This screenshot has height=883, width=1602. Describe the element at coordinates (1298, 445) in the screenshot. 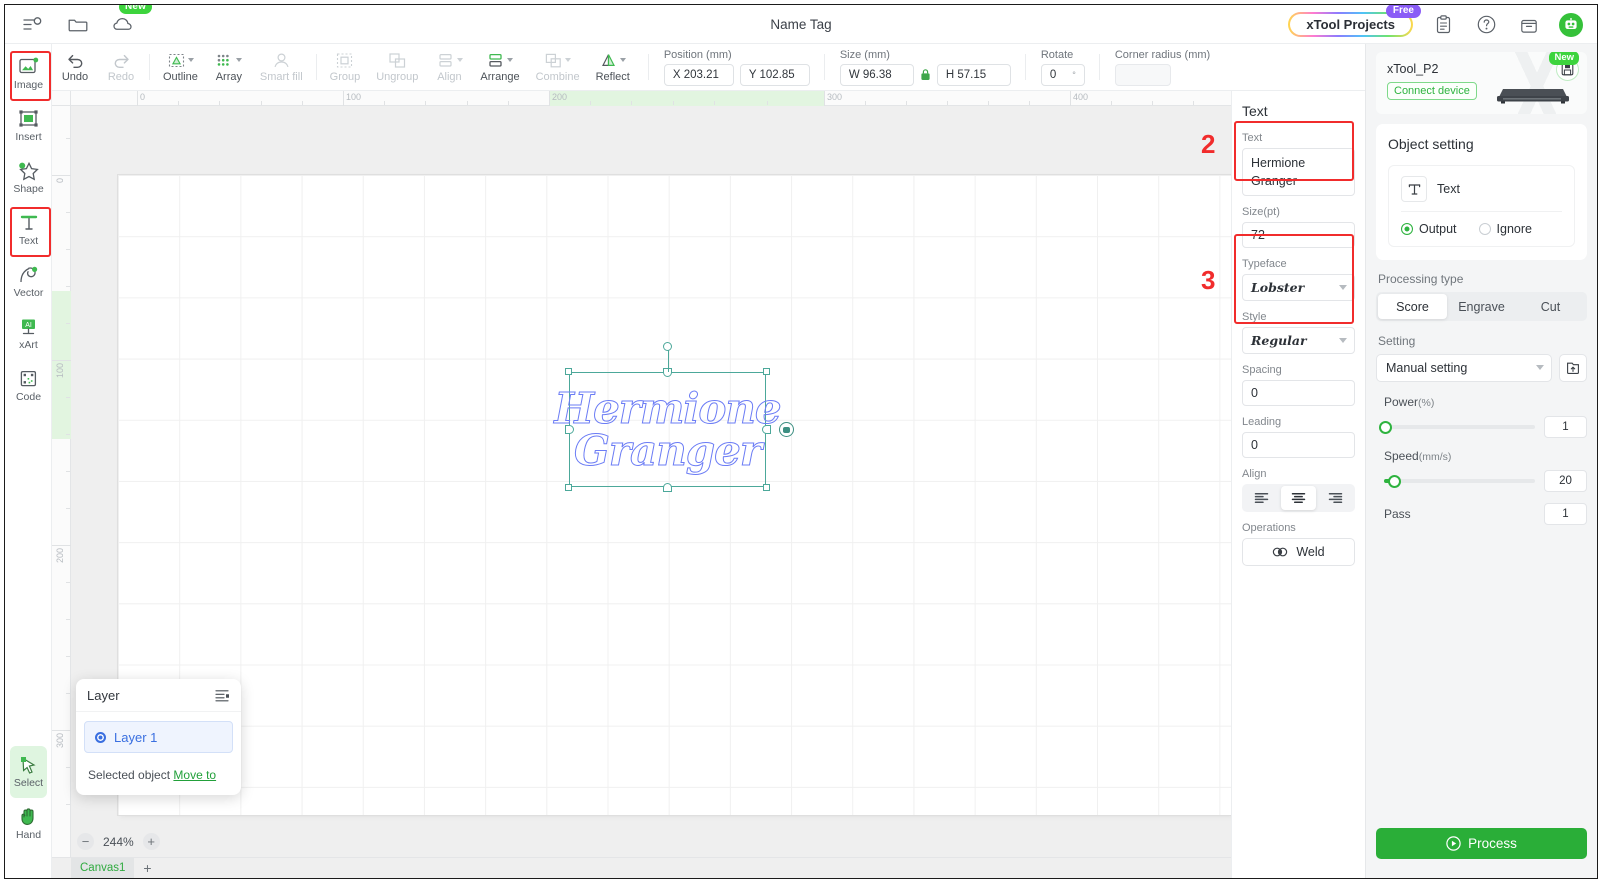

I see `leading-input: 0` at that location.